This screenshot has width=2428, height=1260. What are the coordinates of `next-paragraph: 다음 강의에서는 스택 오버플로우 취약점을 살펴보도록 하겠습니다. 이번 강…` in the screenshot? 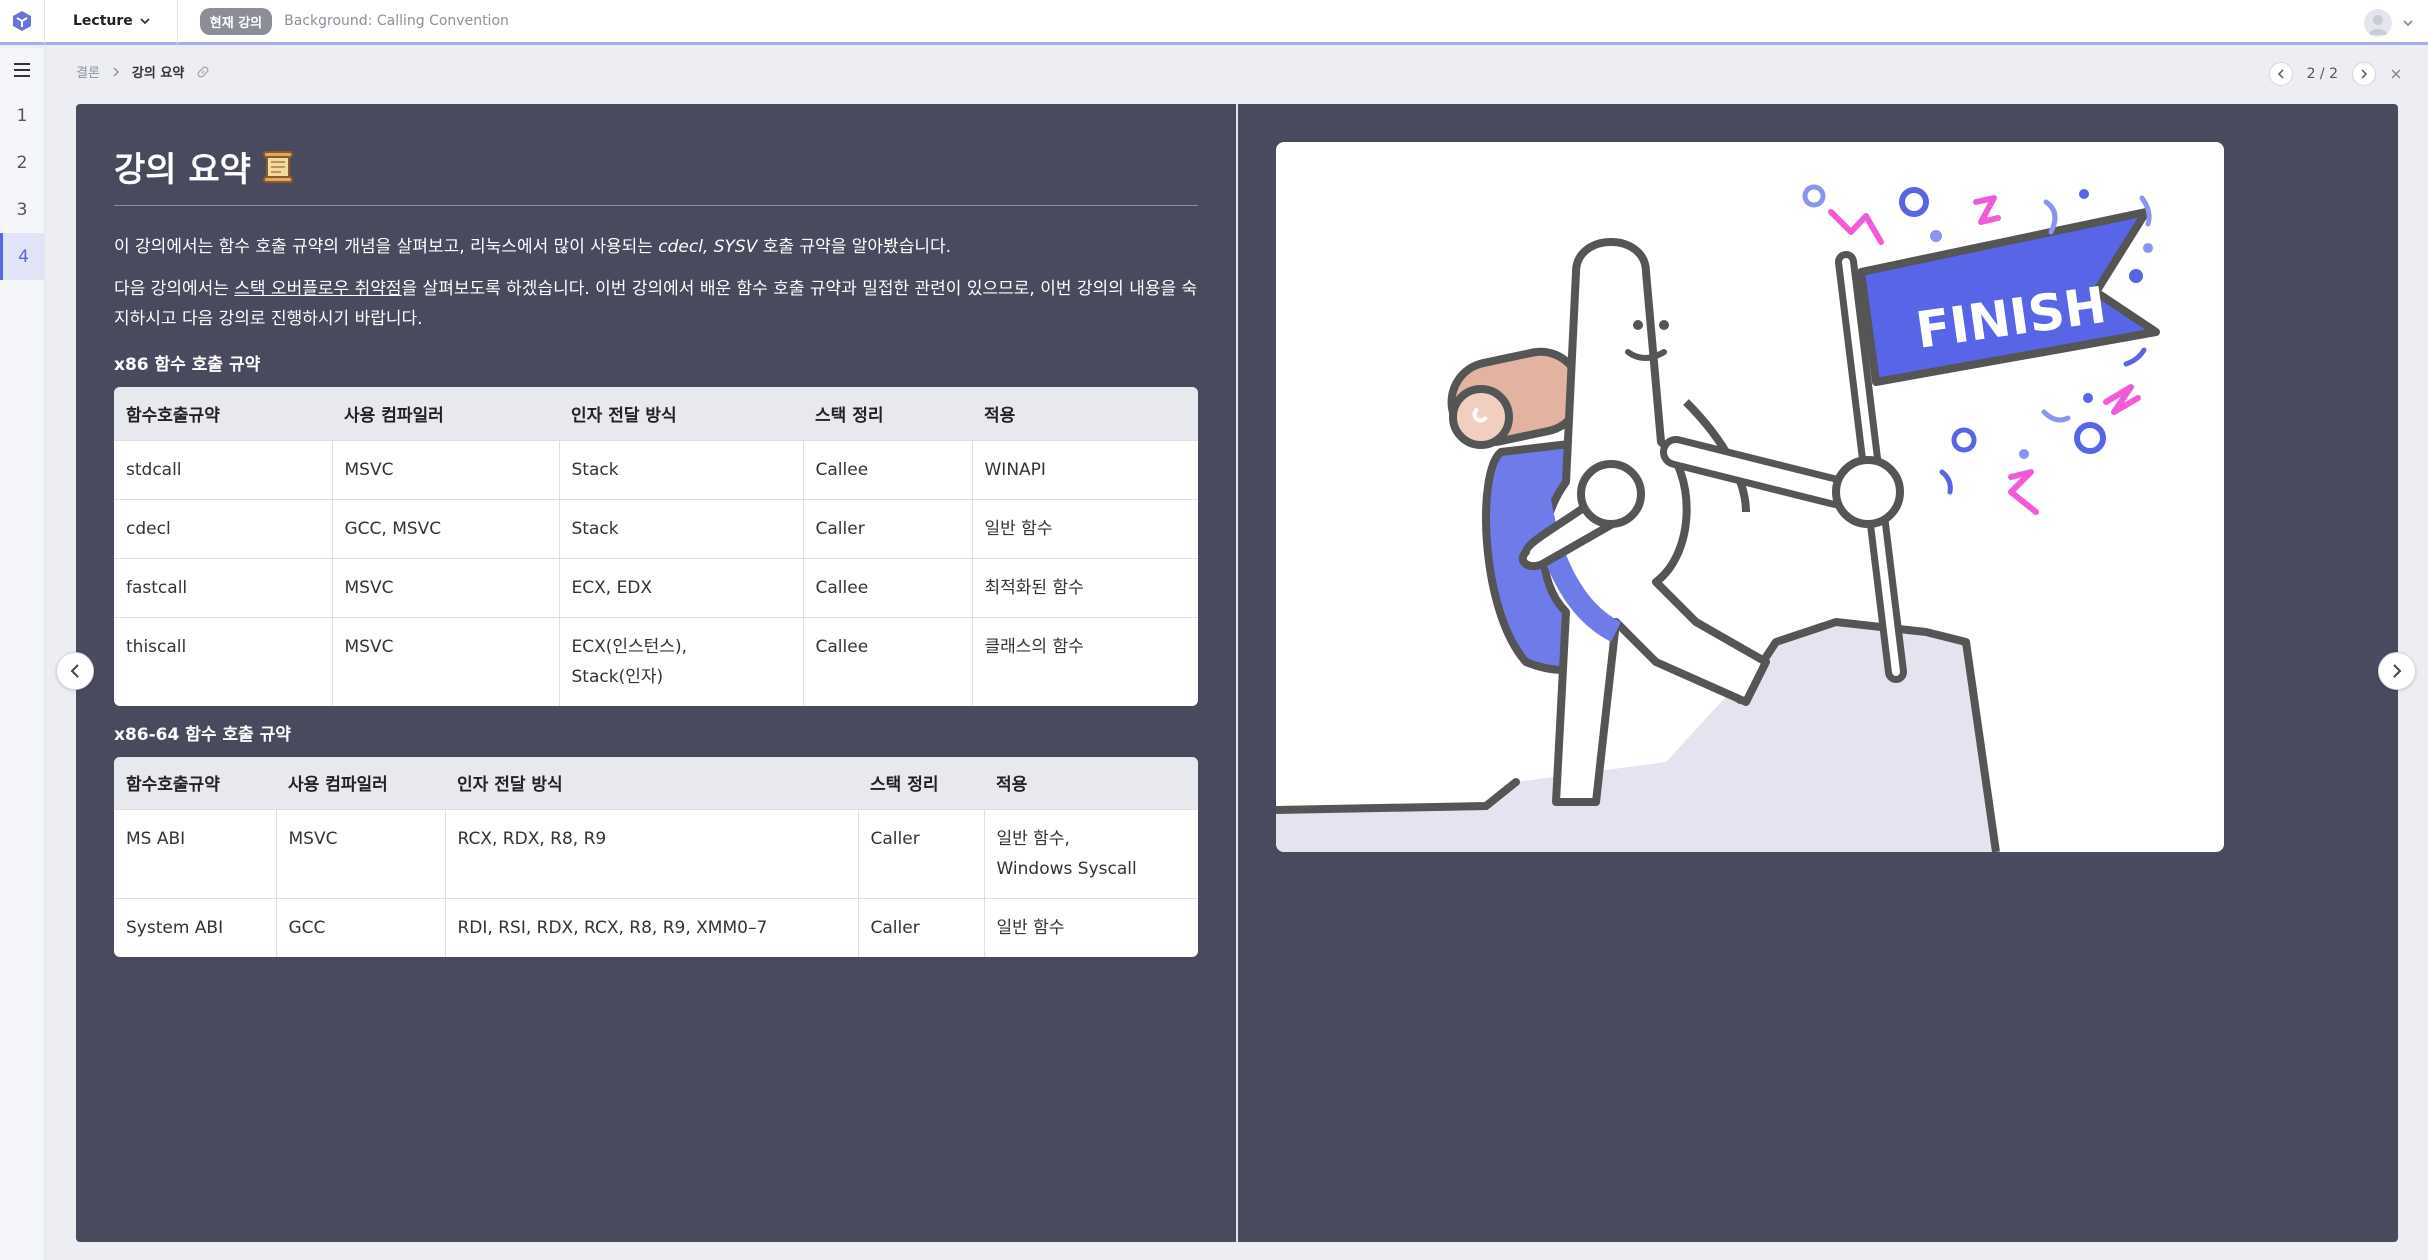 It's located at (656, 304).